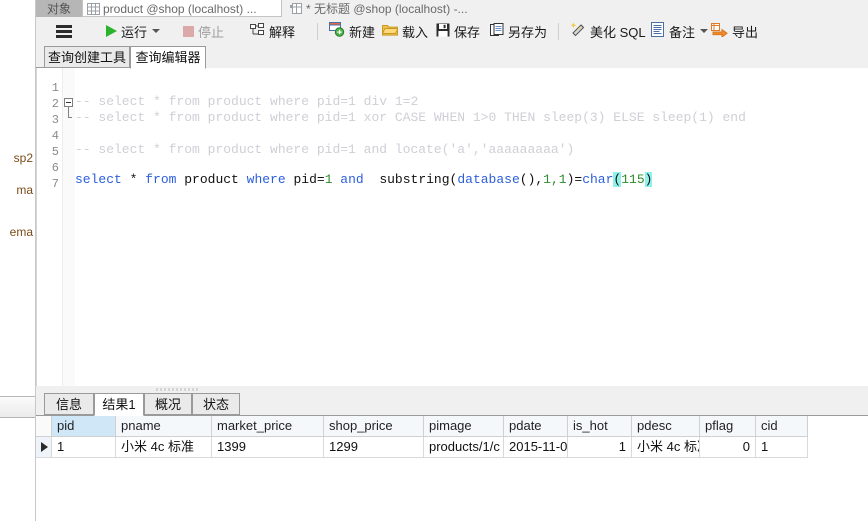 The height and width of the screenshot is (521, 868). I want to click on tab-query-editor: 查询编辑器, so click(168, 57).